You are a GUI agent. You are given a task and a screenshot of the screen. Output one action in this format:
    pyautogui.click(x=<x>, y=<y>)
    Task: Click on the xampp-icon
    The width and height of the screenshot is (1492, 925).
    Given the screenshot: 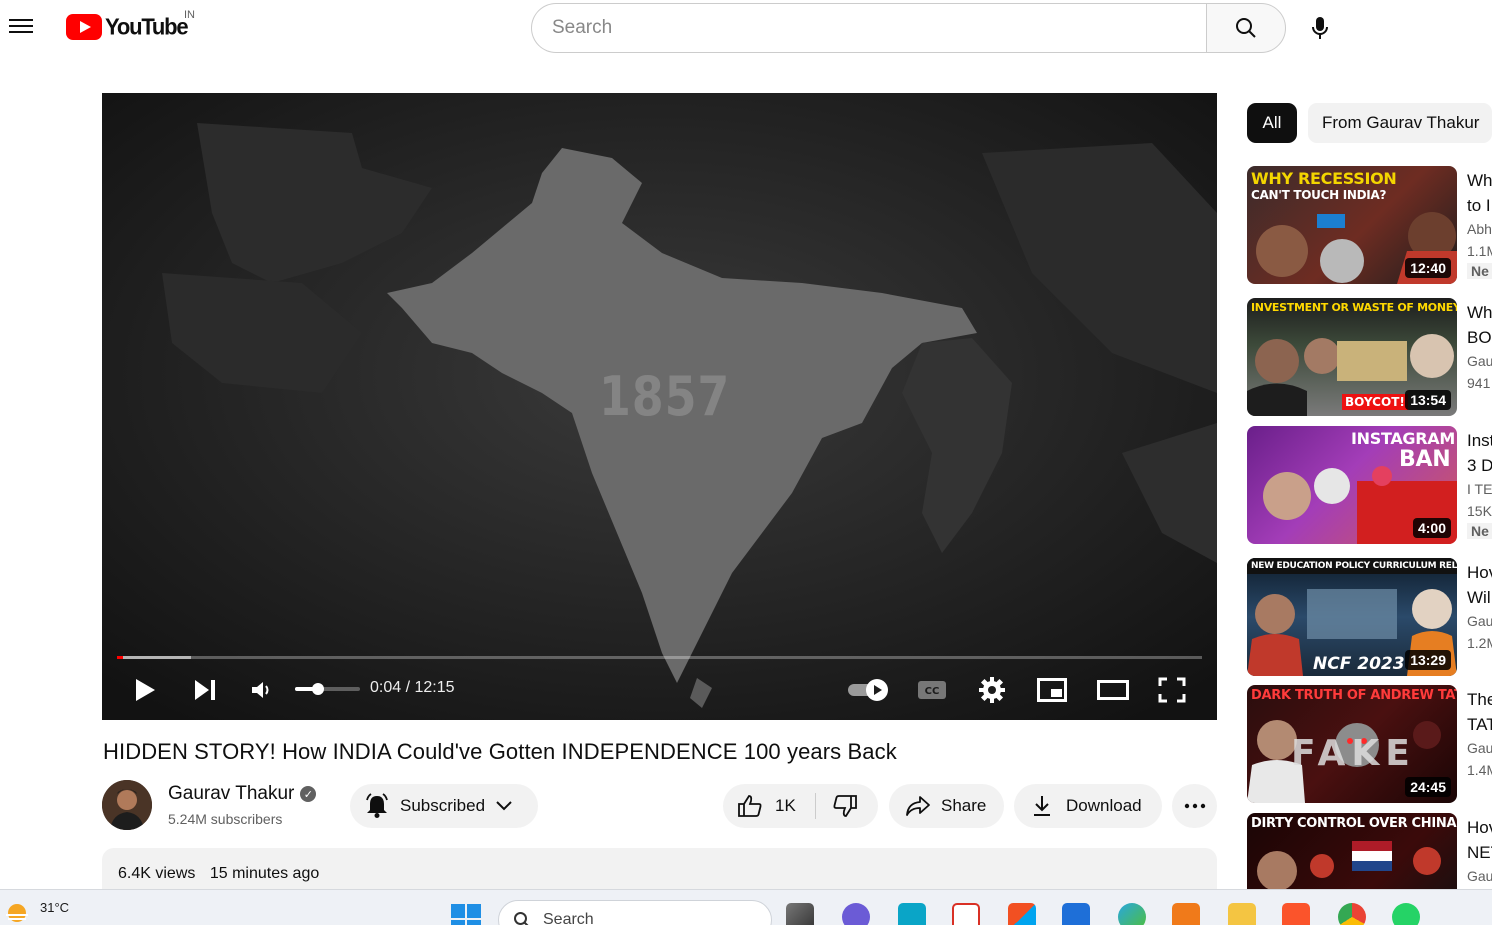 What is the action you would take?
    pyautogui.click(x=1186, y=914)
    